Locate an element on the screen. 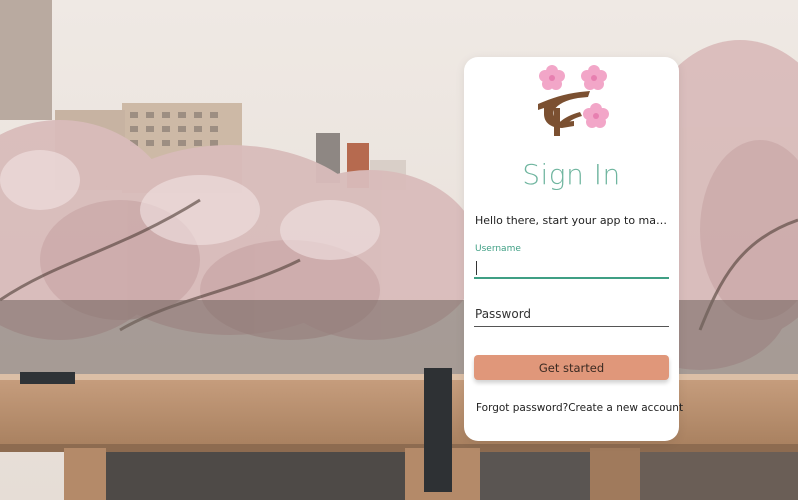 This screenshot has width=798, height=500. forgot-password-link: Forgot password? is located at coordinates (522, 408).